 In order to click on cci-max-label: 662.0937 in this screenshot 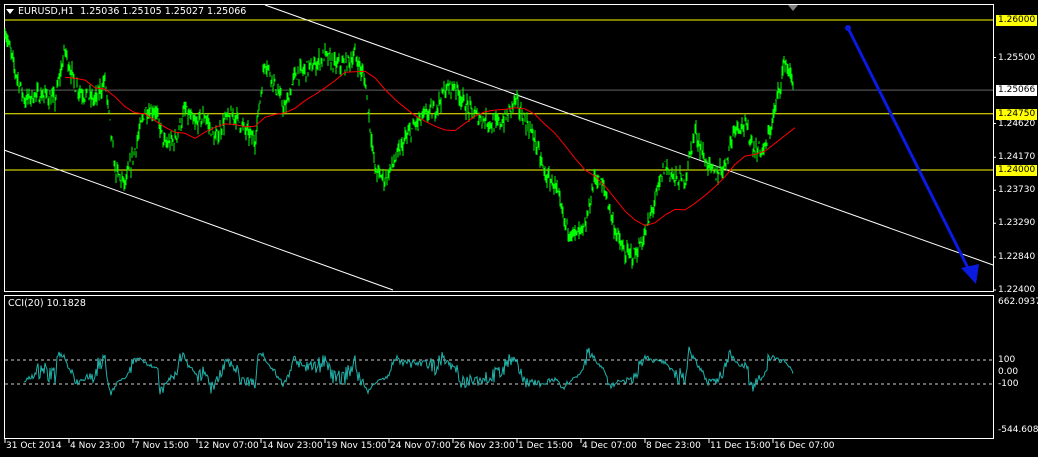, I will do `click(1018, 302)`.